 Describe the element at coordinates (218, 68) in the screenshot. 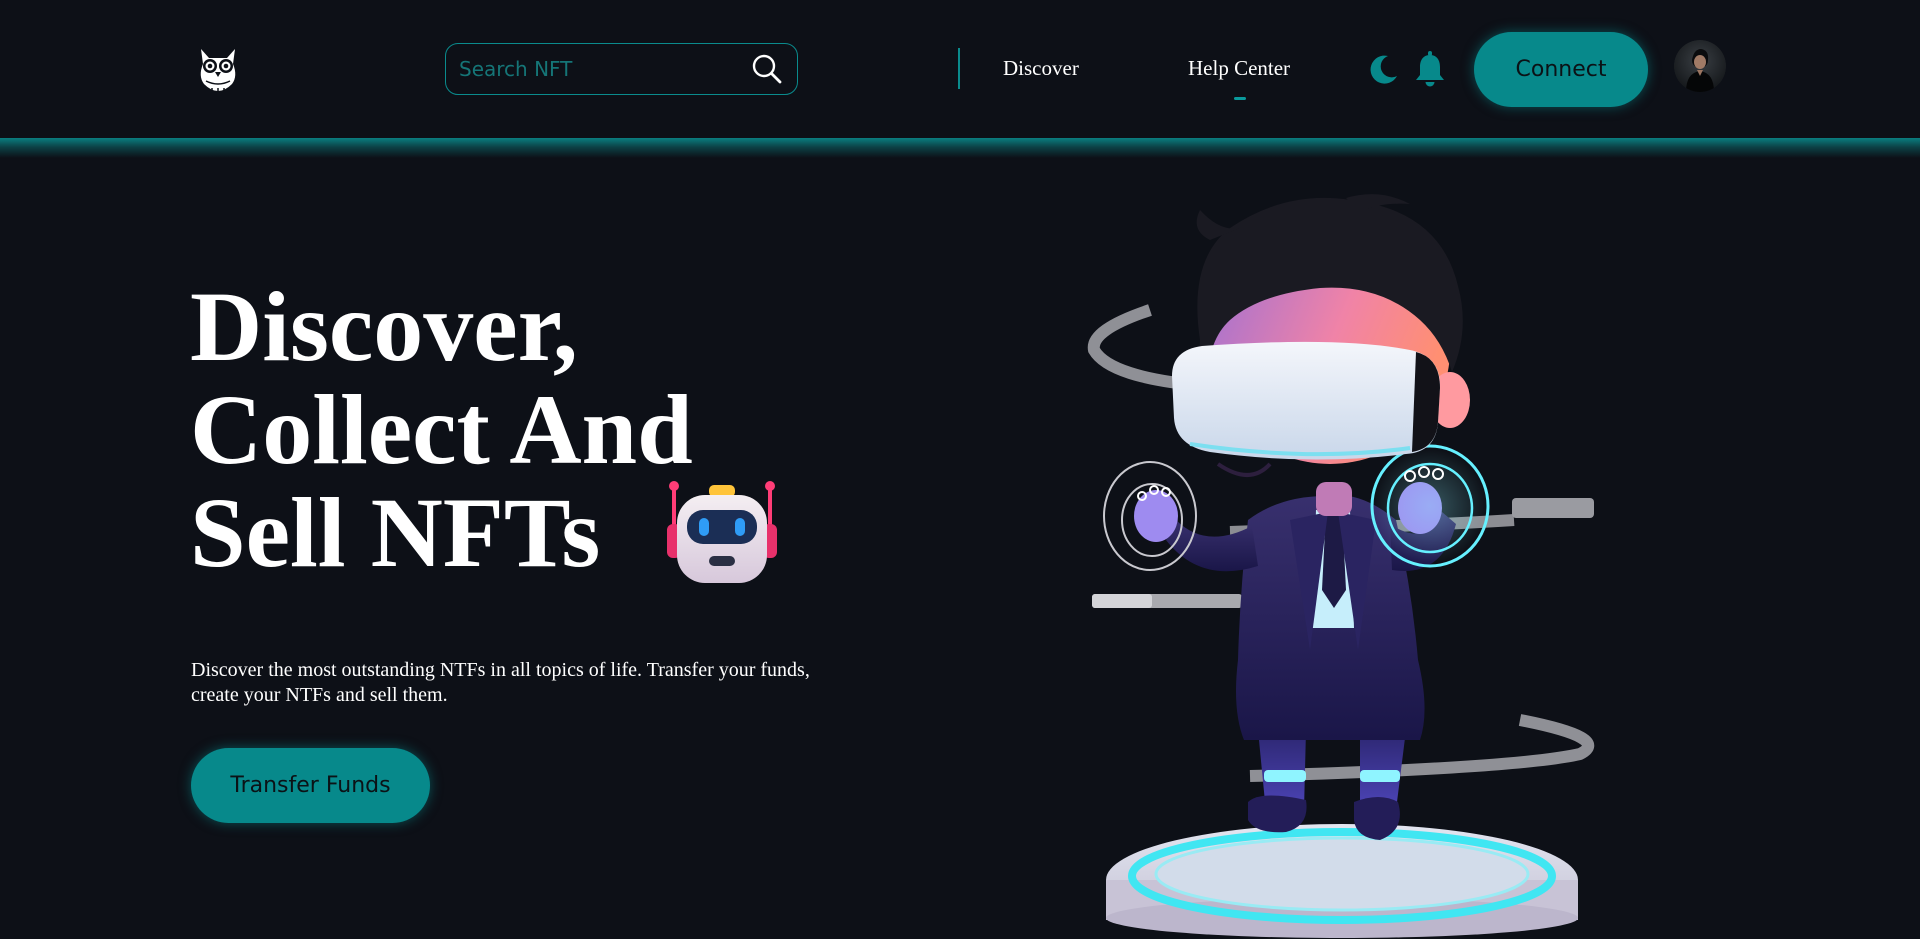

I see `owl-logo-icon` at that location.